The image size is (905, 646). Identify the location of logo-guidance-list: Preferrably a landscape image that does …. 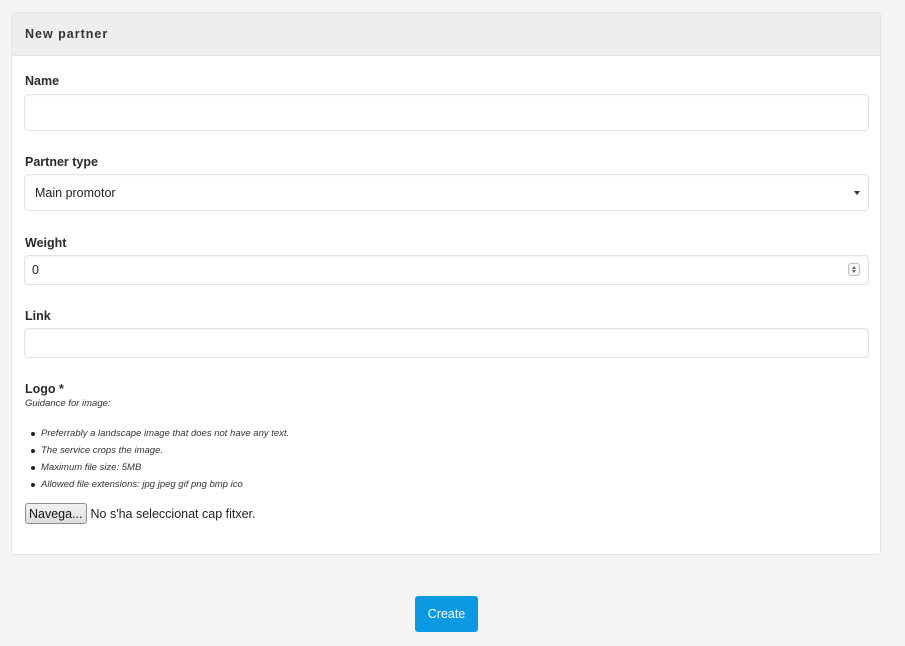
(159, 459).